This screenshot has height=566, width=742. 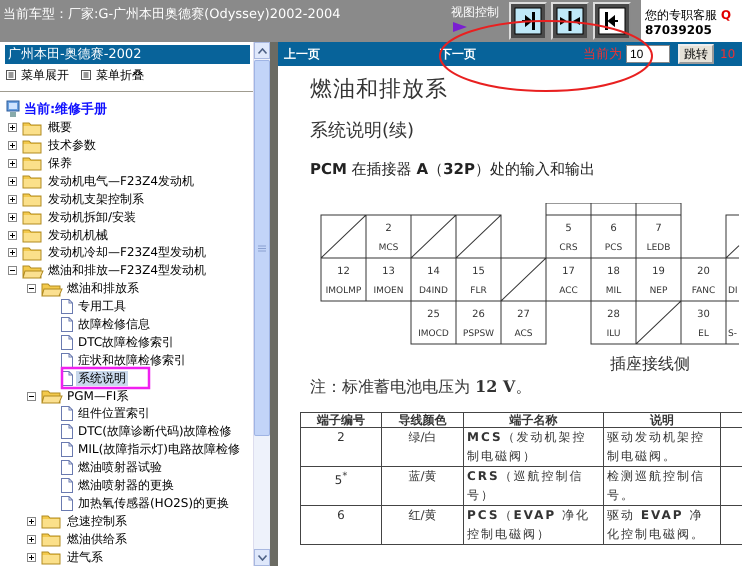 What do you see at coordinates (121, 181) in the screenshot?
I see `tree-item: 发动机电气—F23Z4发动机` at bounding box center [121, 181].